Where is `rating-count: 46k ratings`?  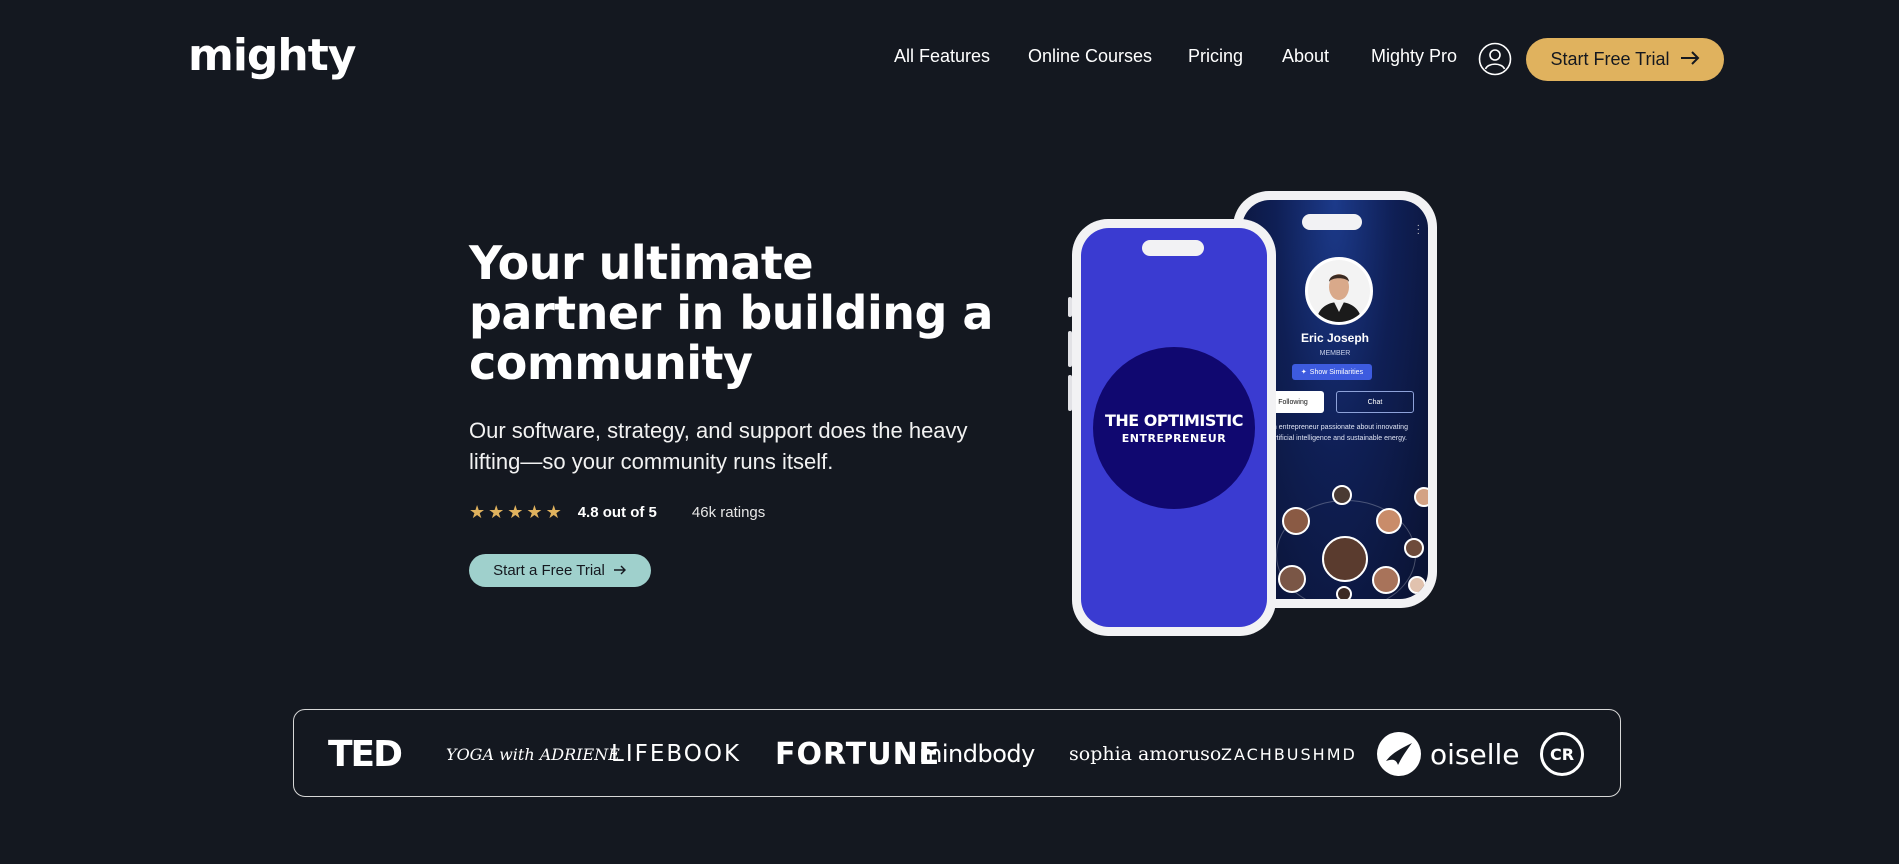 rating-count: 46k ratings is located at coordinates (728, 512).